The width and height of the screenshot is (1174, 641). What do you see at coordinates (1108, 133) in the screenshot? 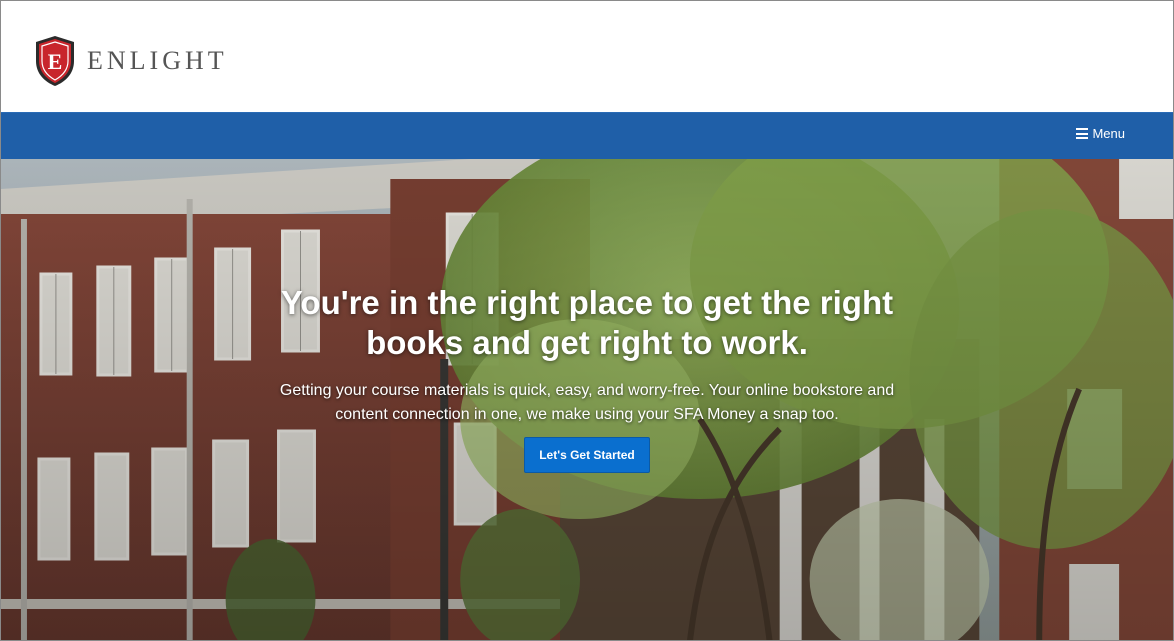
I see `menu-label: Menu` at bounding box center [1108, 133].